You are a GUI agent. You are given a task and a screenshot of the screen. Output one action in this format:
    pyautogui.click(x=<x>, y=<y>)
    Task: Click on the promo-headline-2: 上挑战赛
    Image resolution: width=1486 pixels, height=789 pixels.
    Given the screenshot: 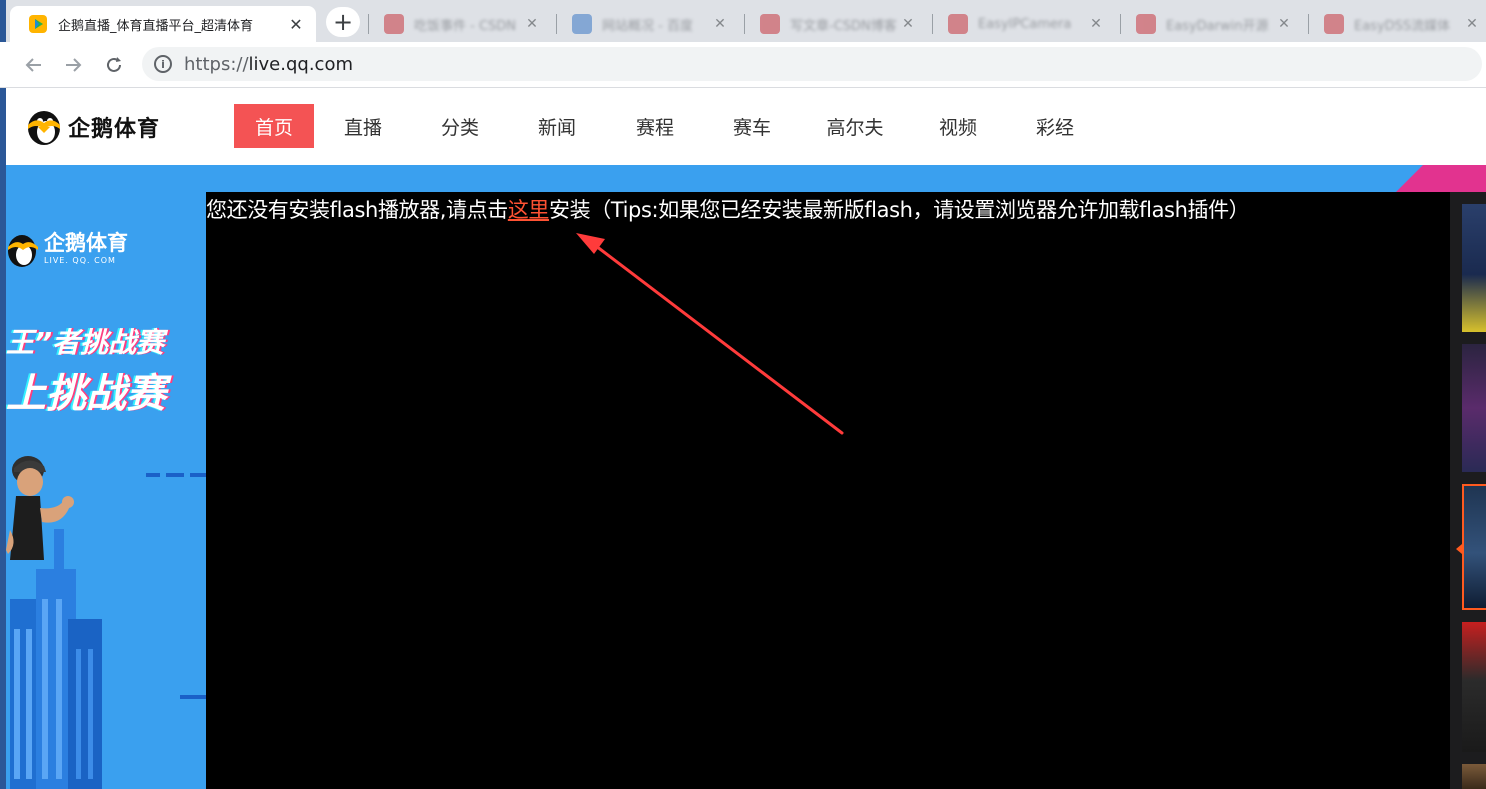 What is the action you would take?
    pyautogui.click(x=86, y=394)
    